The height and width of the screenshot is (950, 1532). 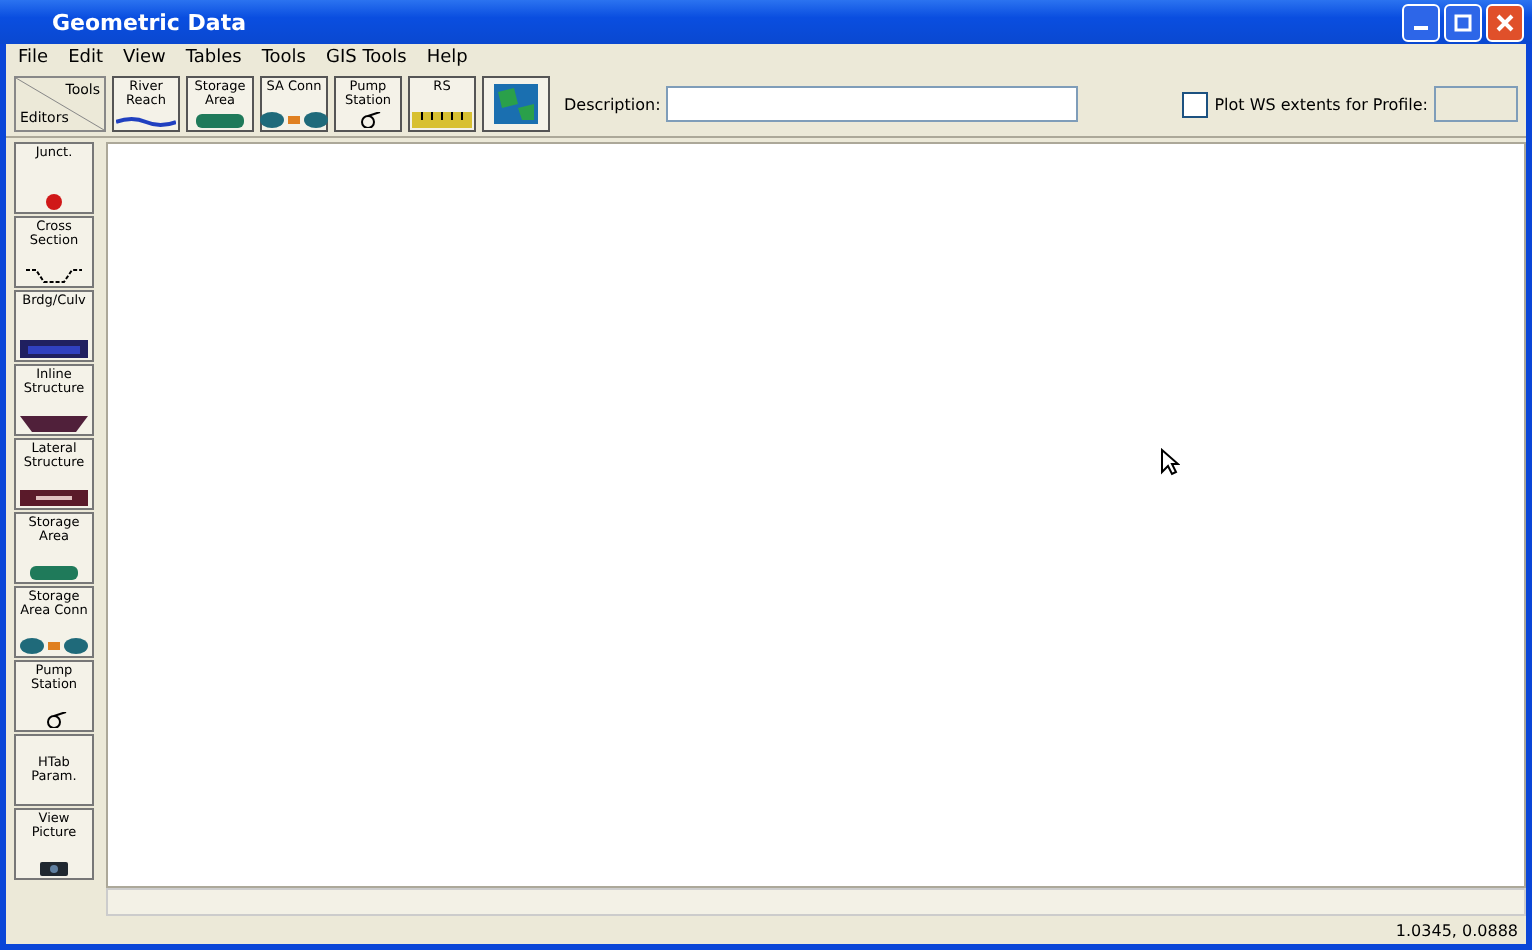 I want to click on menu-item: Tables, so click(x=213, y=58).